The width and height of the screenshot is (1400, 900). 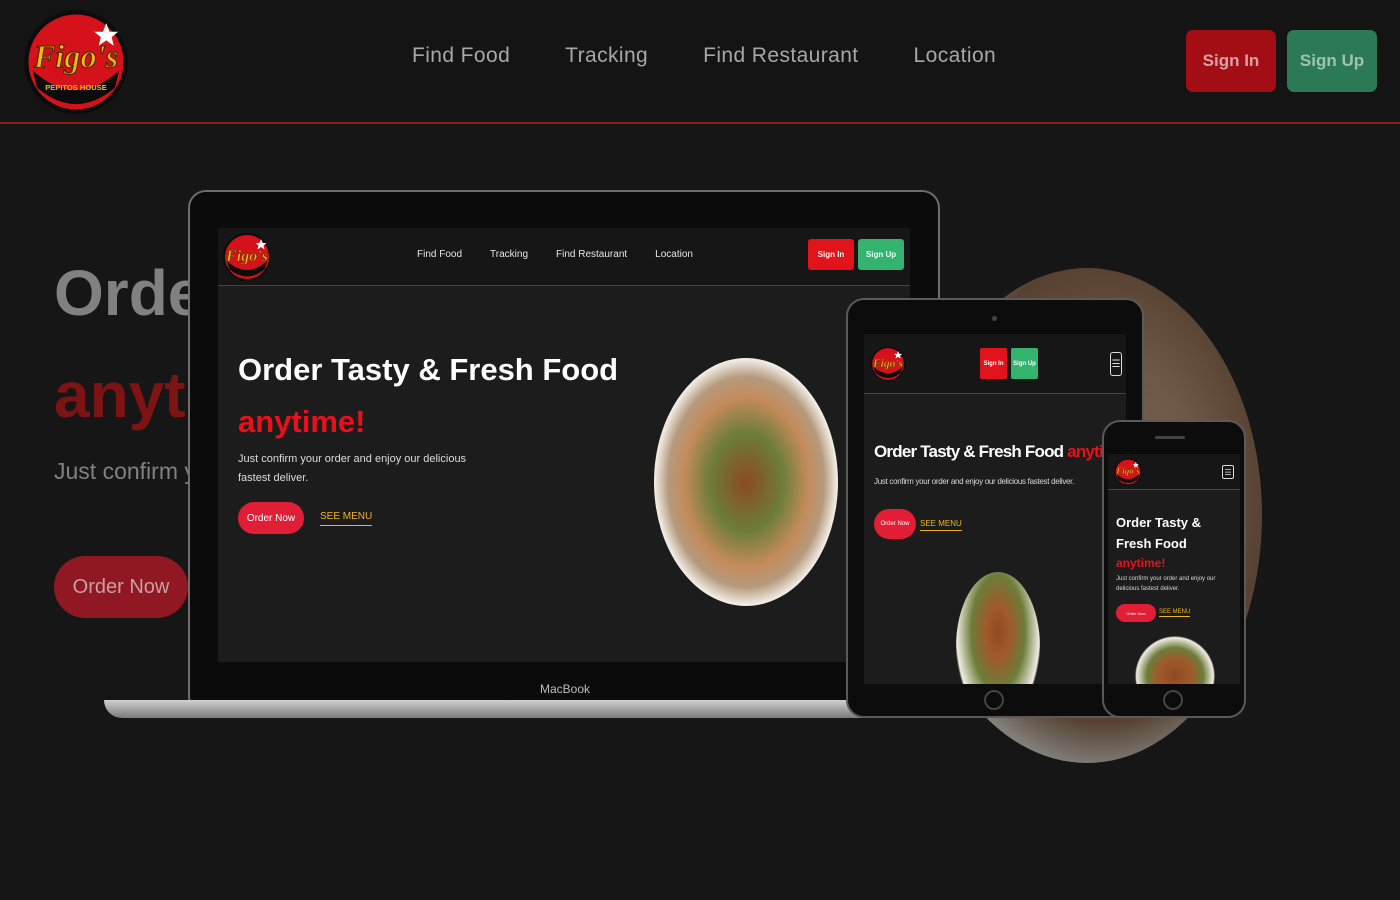 I want to click on nav-location: Location, so click(x=955, y=56).